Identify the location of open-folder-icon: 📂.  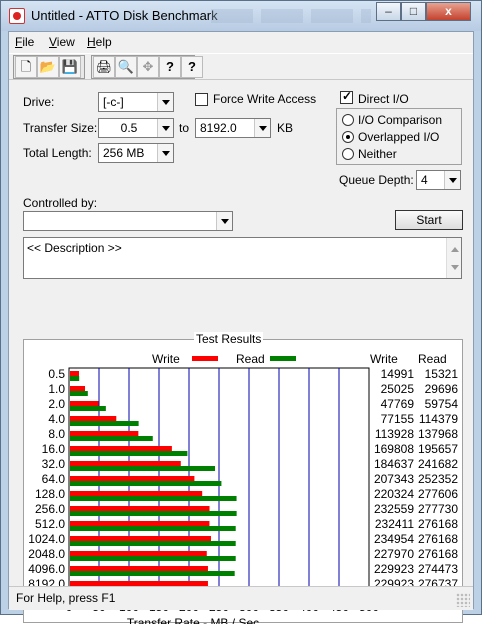
(48, 67).